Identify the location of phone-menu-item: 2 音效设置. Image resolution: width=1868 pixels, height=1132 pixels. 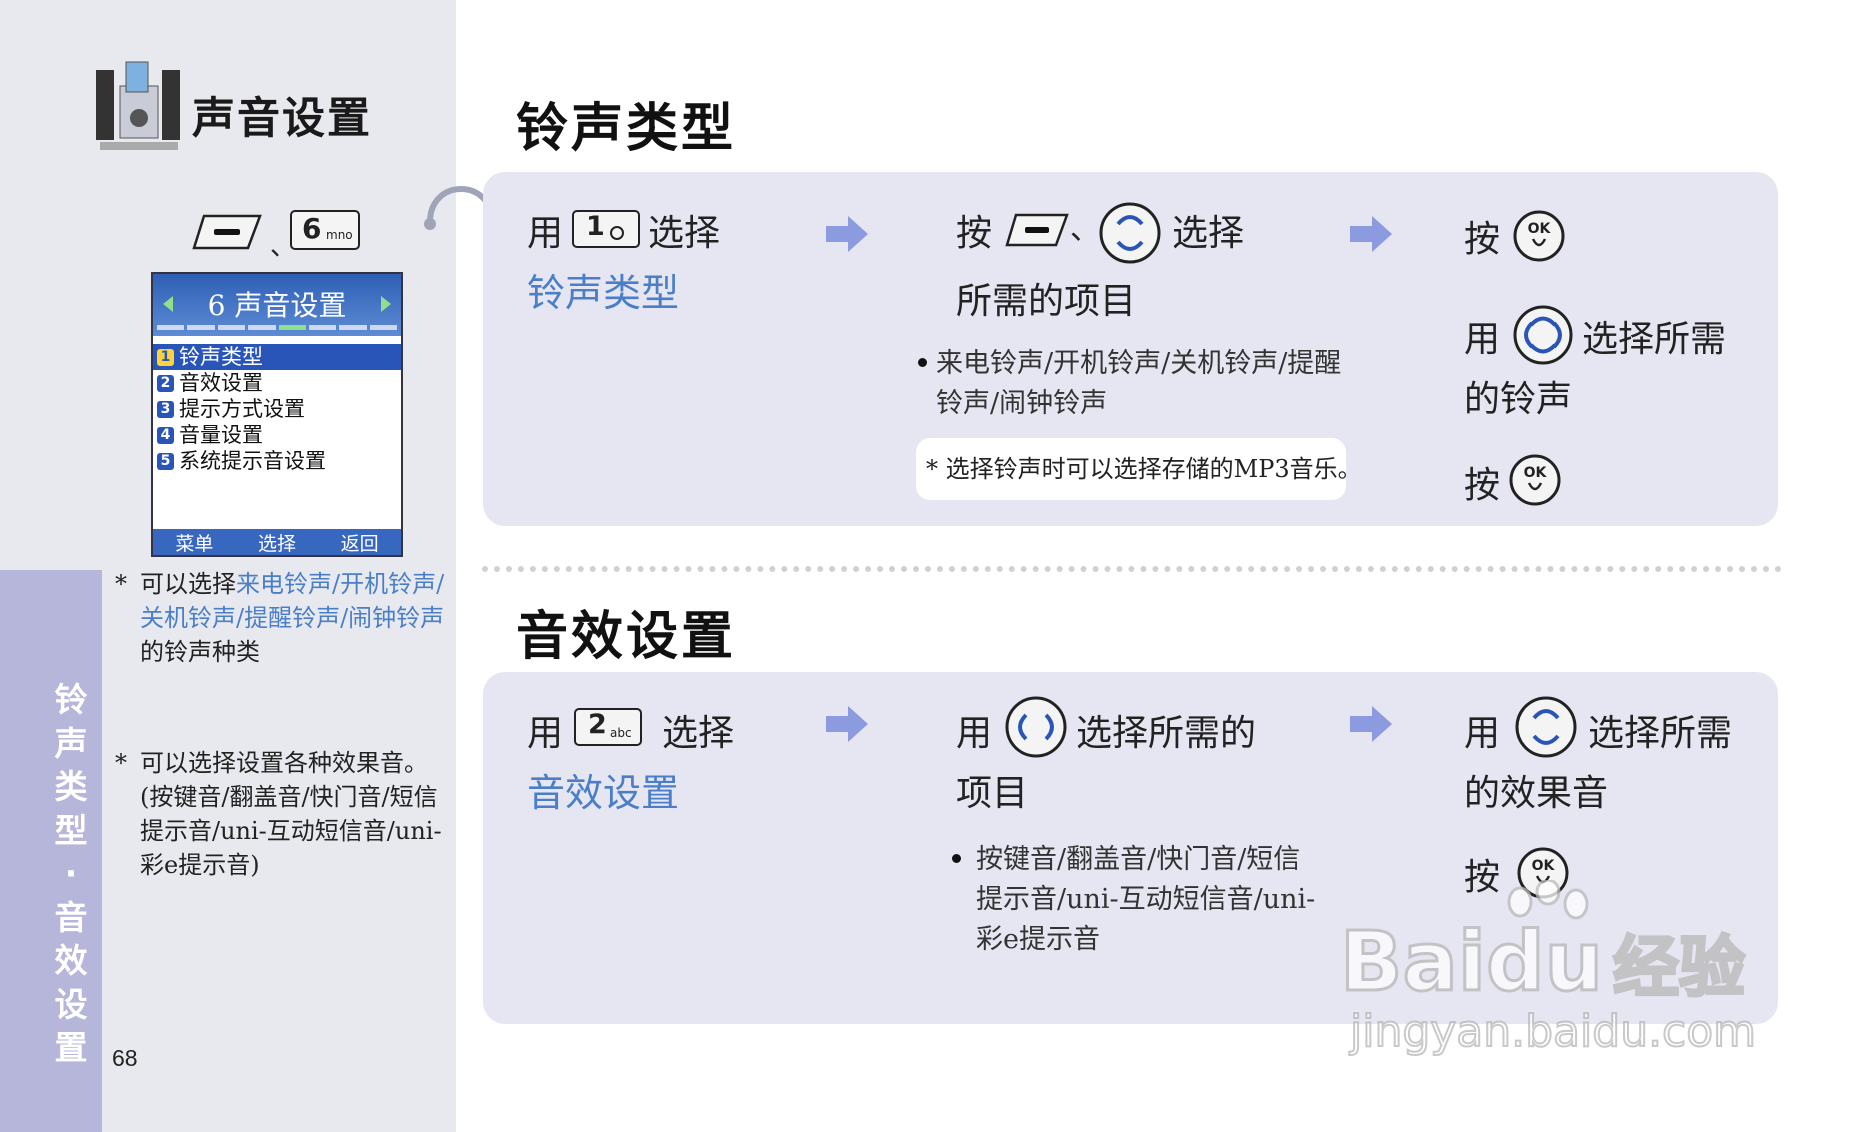
(277, 383).